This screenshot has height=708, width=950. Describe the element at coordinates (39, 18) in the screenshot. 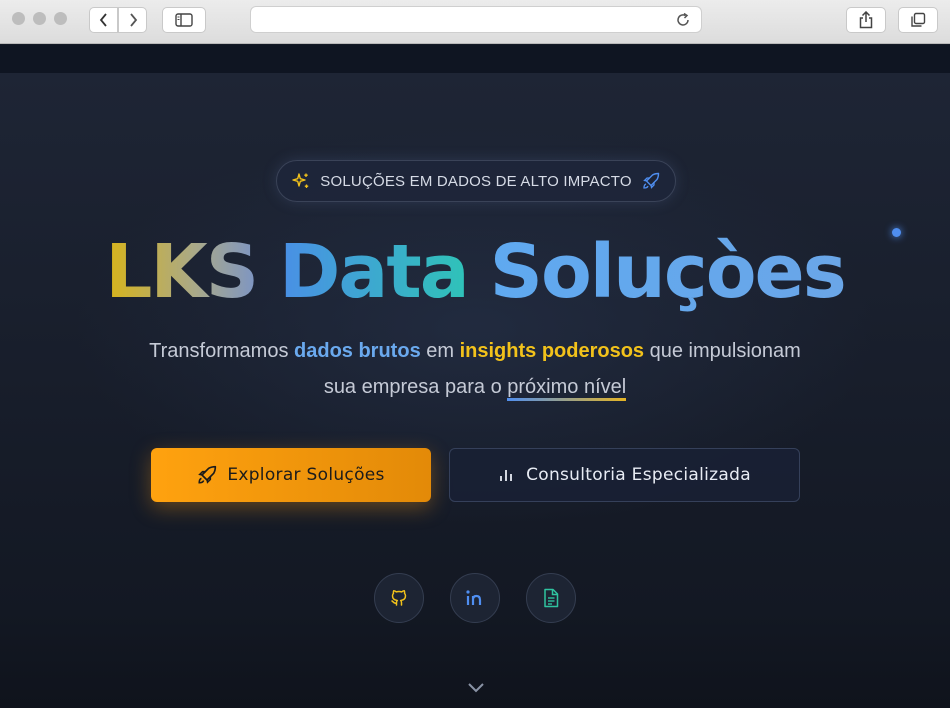

I see `window-minimize-dot` at that location.